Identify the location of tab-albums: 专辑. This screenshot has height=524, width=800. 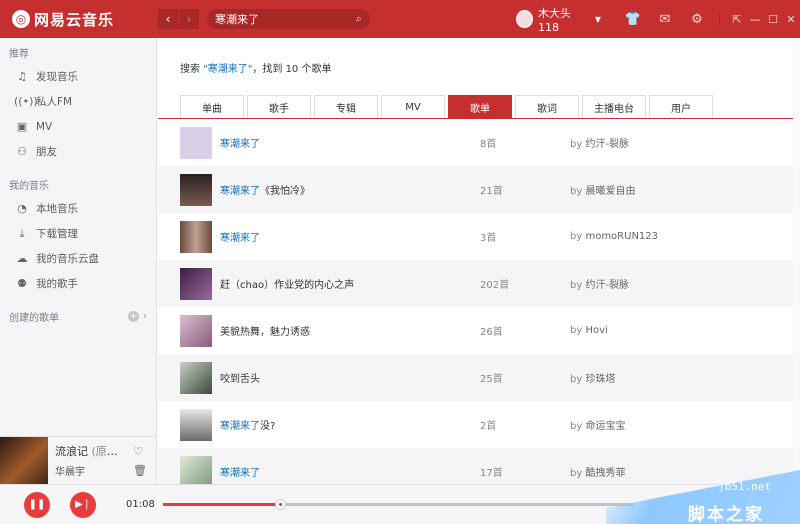
(346, 106).